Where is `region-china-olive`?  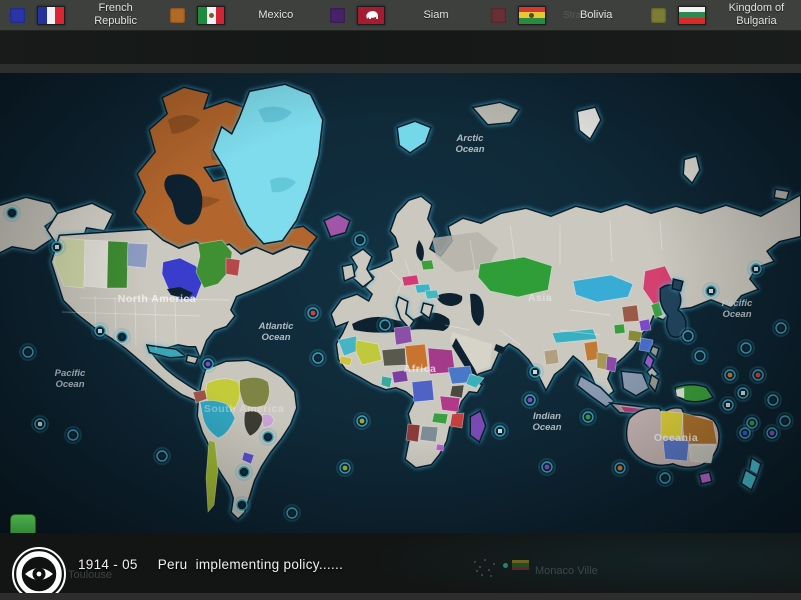
region-china-olive is located at coordinates (635, 336).